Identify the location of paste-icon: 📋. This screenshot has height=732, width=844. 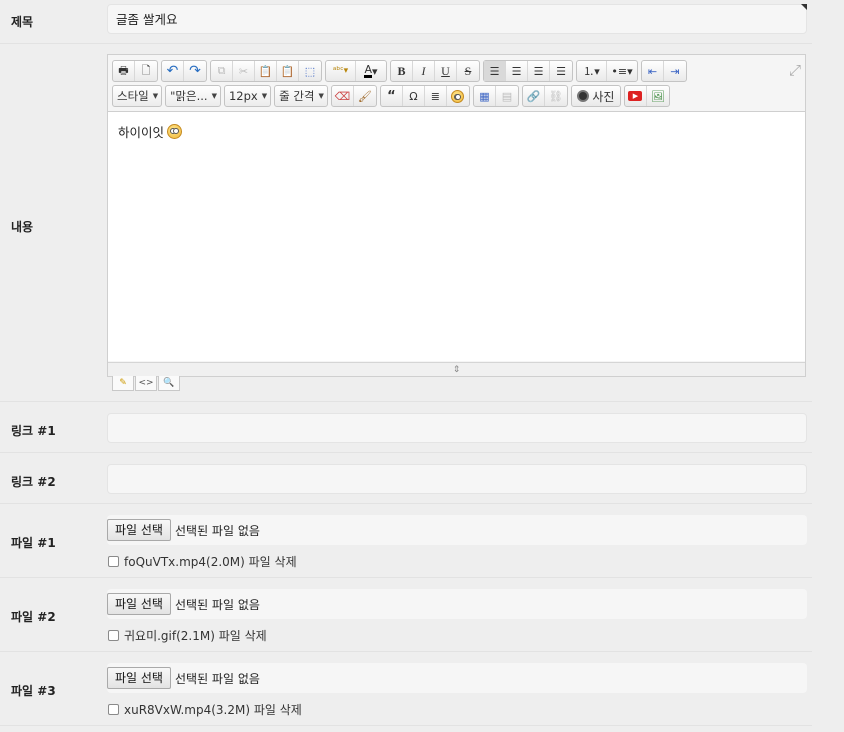
(266, 71).